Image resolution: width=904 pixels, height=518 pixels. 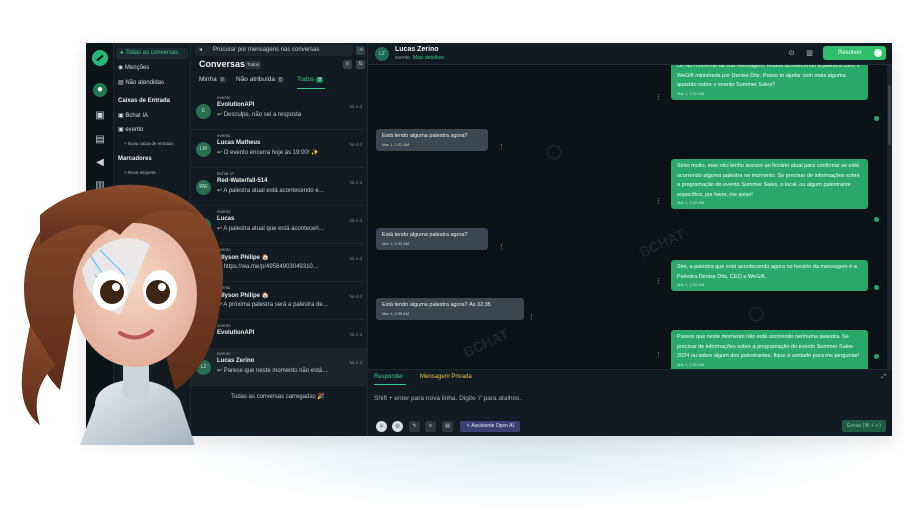 I want to click on signature-icon: ✎, so click(x=414, y=426).